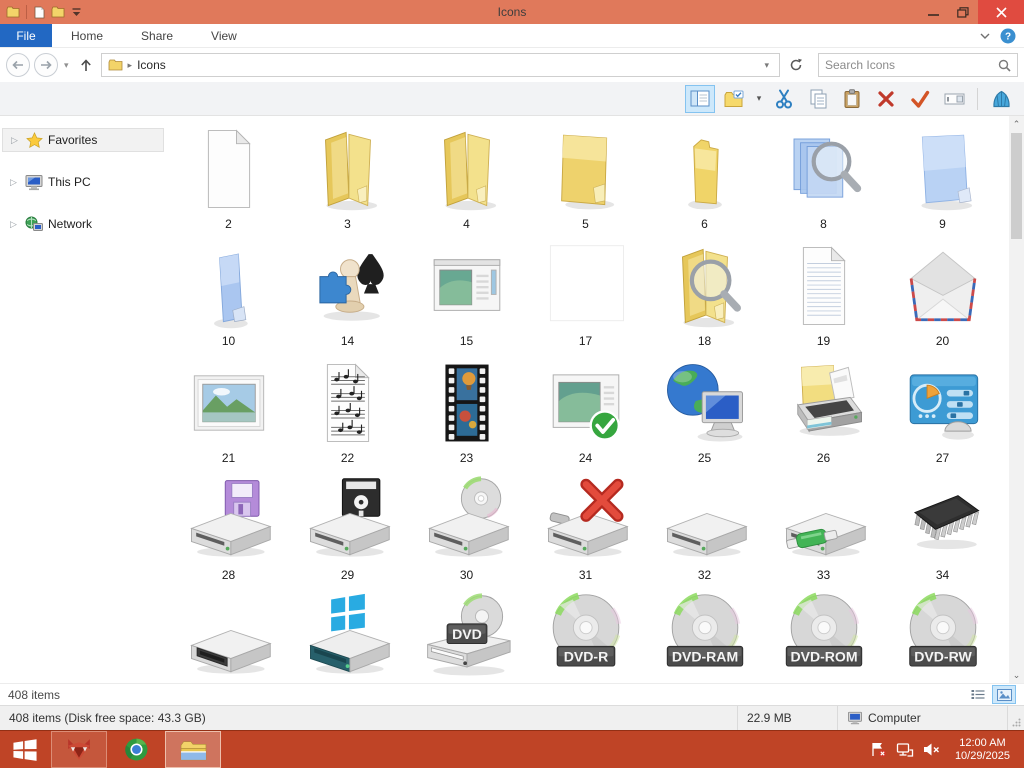  I want to click on resize-grip, so click(1016, 718).